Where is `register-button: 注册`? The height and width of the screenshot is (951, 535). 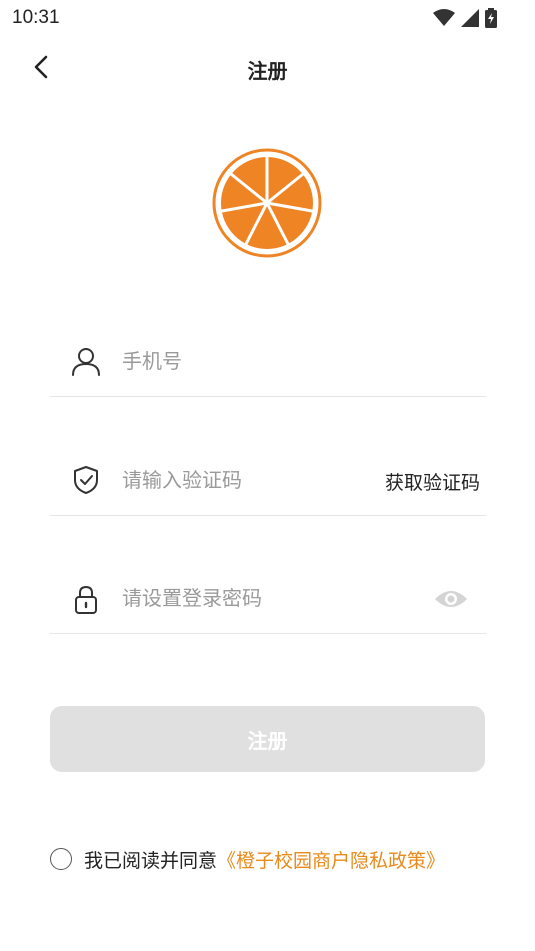 register-button: 注册 is located at coordinates (267, 739).